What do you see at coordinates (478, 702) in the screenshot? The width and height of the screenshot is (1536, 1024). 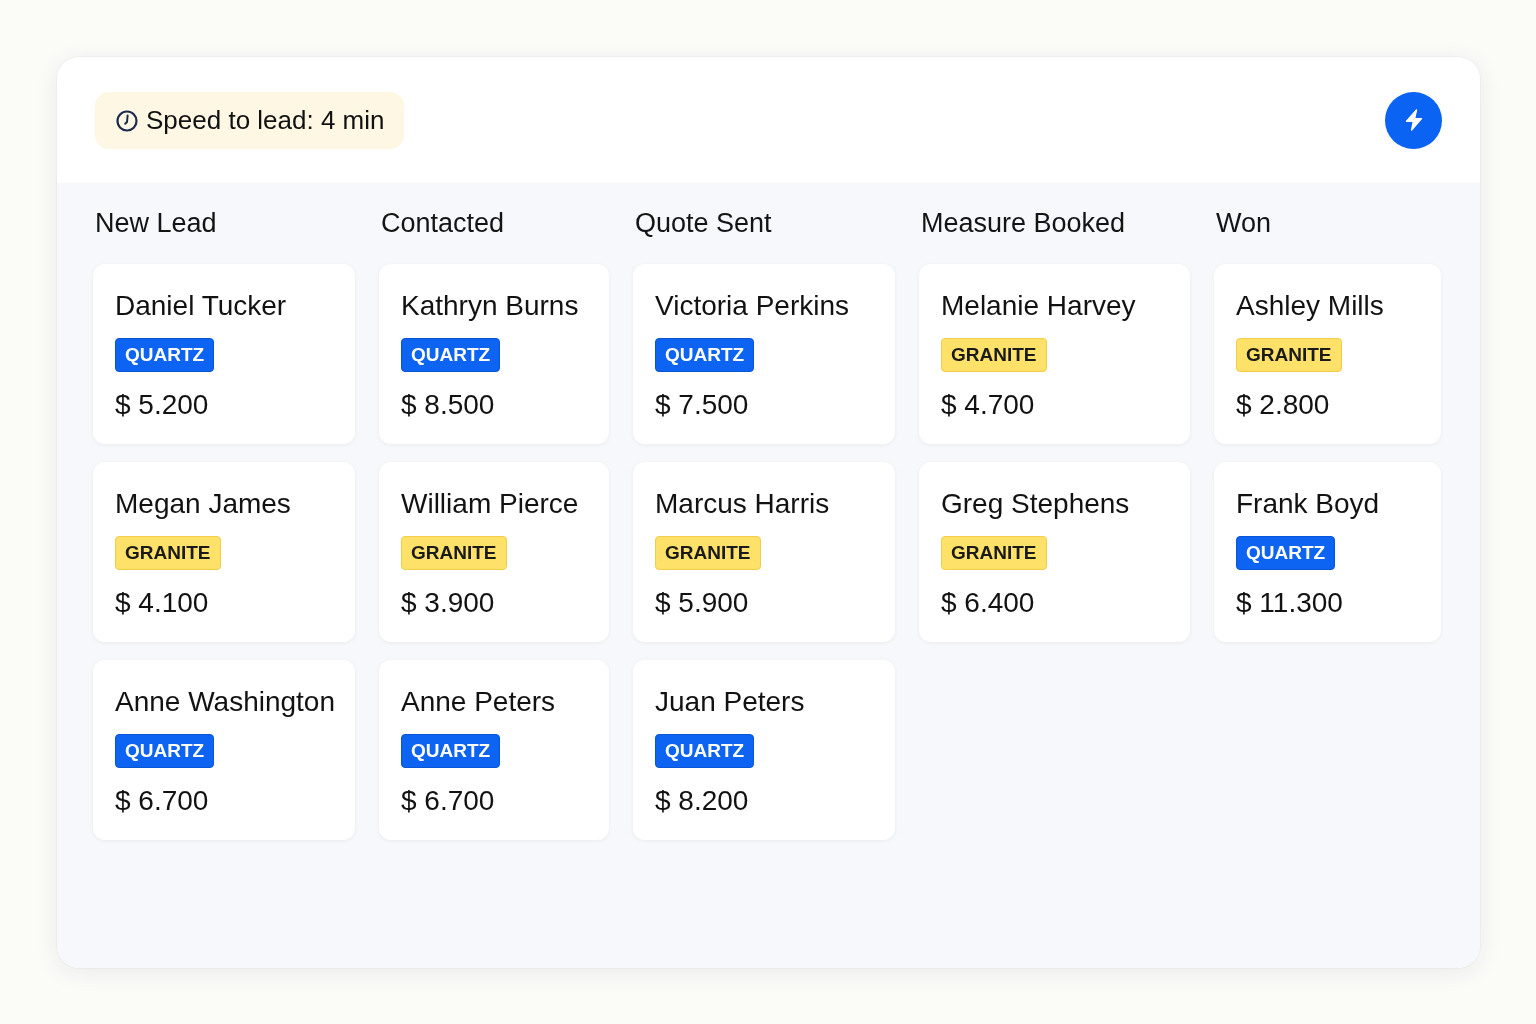 I see `lead-name: Anne Peters` at bounding box center [478, 702].